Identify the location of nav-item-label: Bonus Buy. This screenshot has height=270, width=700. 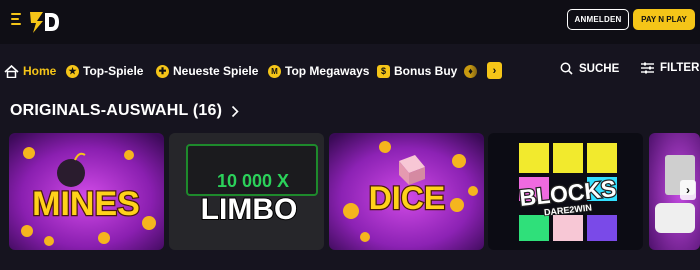
(426, 71).